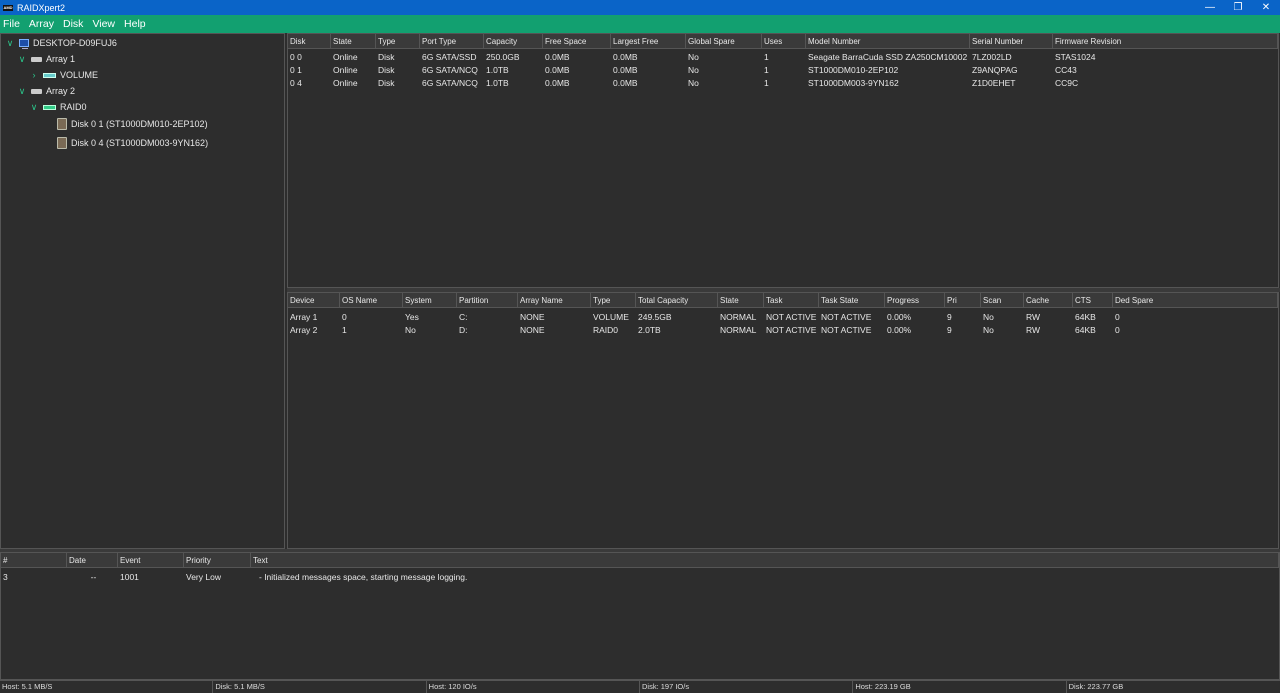 The height and width of the screenshot is (693, 1280). I want to click on menu-view: View, so click(103, 24).